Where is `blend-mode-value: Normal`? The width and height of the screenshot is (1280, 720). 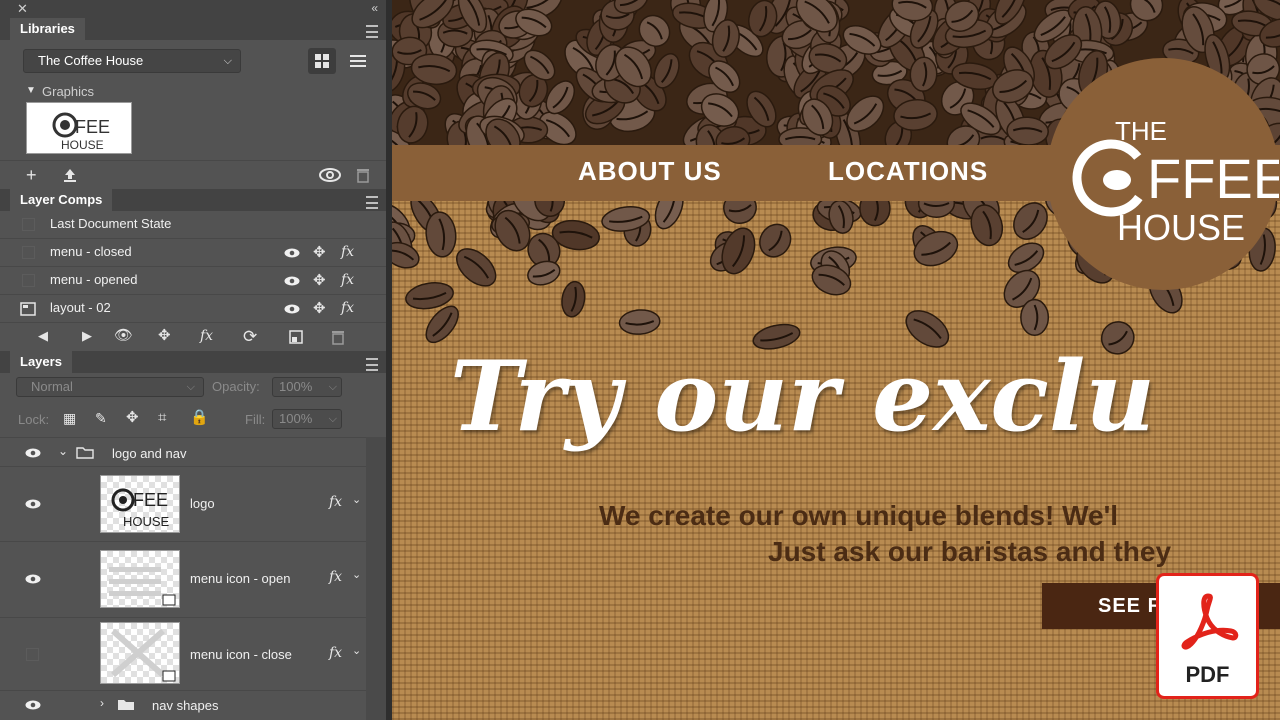
blend-mode-value: Normal is located at coordinates (52, 386).